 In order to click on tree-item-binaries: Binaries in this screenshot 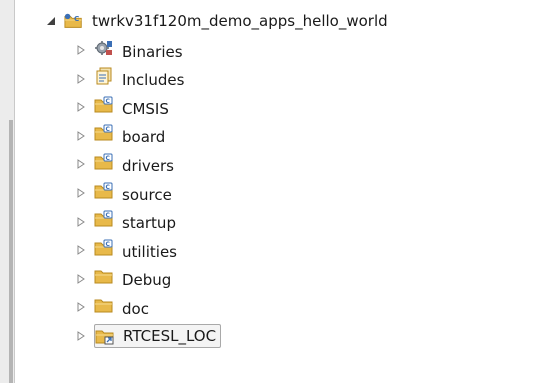, I will do `click(129, 50)`.